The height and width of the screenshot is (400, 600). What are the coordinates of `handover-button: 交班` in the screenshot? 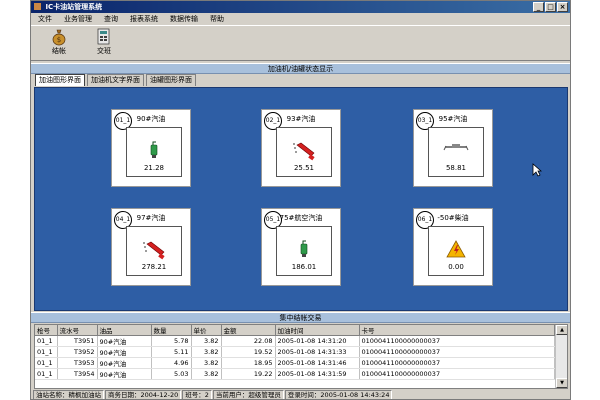 It's located at (104, 44).